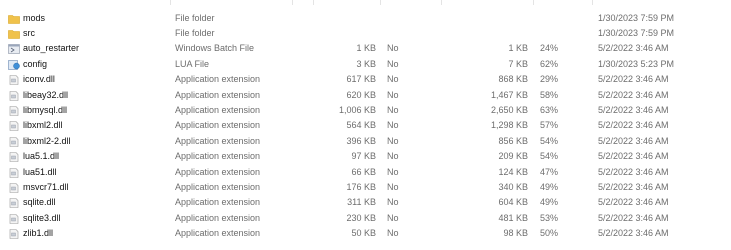 The image size is (731, 250). What do you see at coordinates (488, 19) in the screenshot?
I see `file-original-size` at bounding box center [488, 19].